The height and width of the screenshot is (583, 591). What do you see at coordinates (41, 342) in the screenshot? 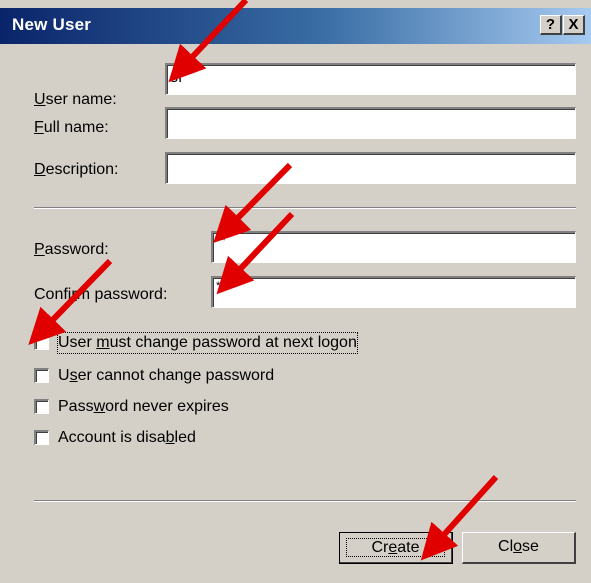
I see `must-change-password-checkbox` at bounding box center [41, 342].